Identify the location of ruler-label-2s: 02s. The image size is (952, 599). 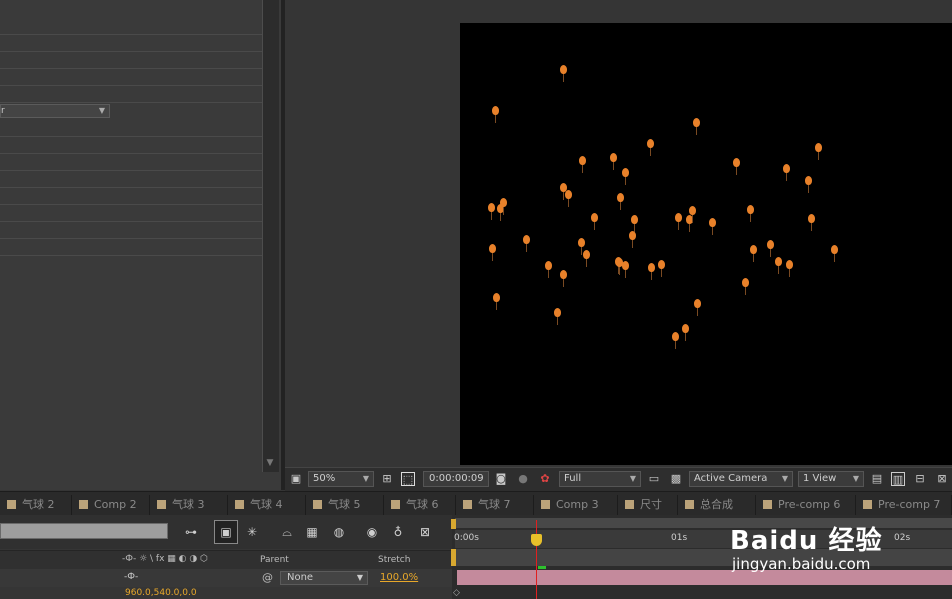
(902, 538).